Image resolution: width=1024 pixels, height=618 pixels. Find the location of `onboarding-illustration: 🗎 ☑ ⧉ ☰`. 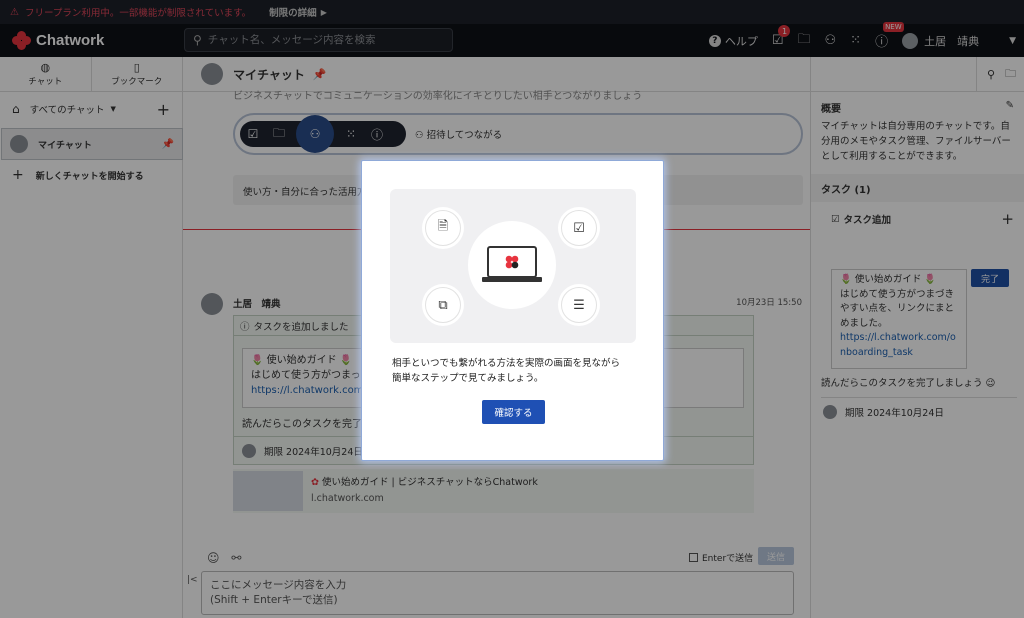

onboarding-illustration: 🗎 ☑ ⧉ ☰ is located at coordinates (513, 266).